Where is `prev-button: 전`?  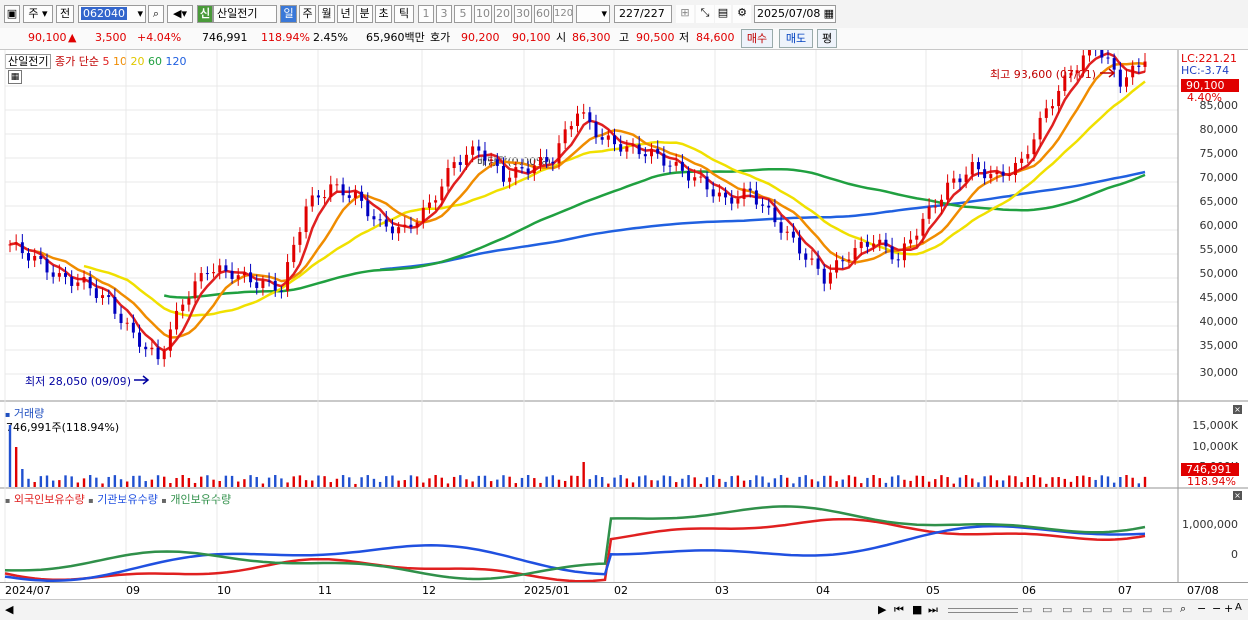 prev-button: 전 is located at coordinates (65, 14).